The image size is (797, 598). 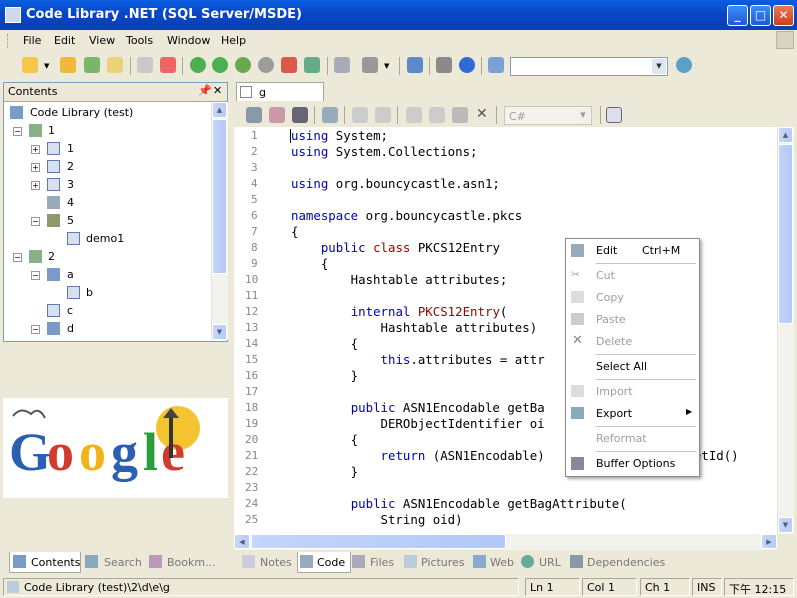 What do you see at coordinates (614, 115) in the screenshot?
I see `layout-icon` at bounding box center [614, 115].